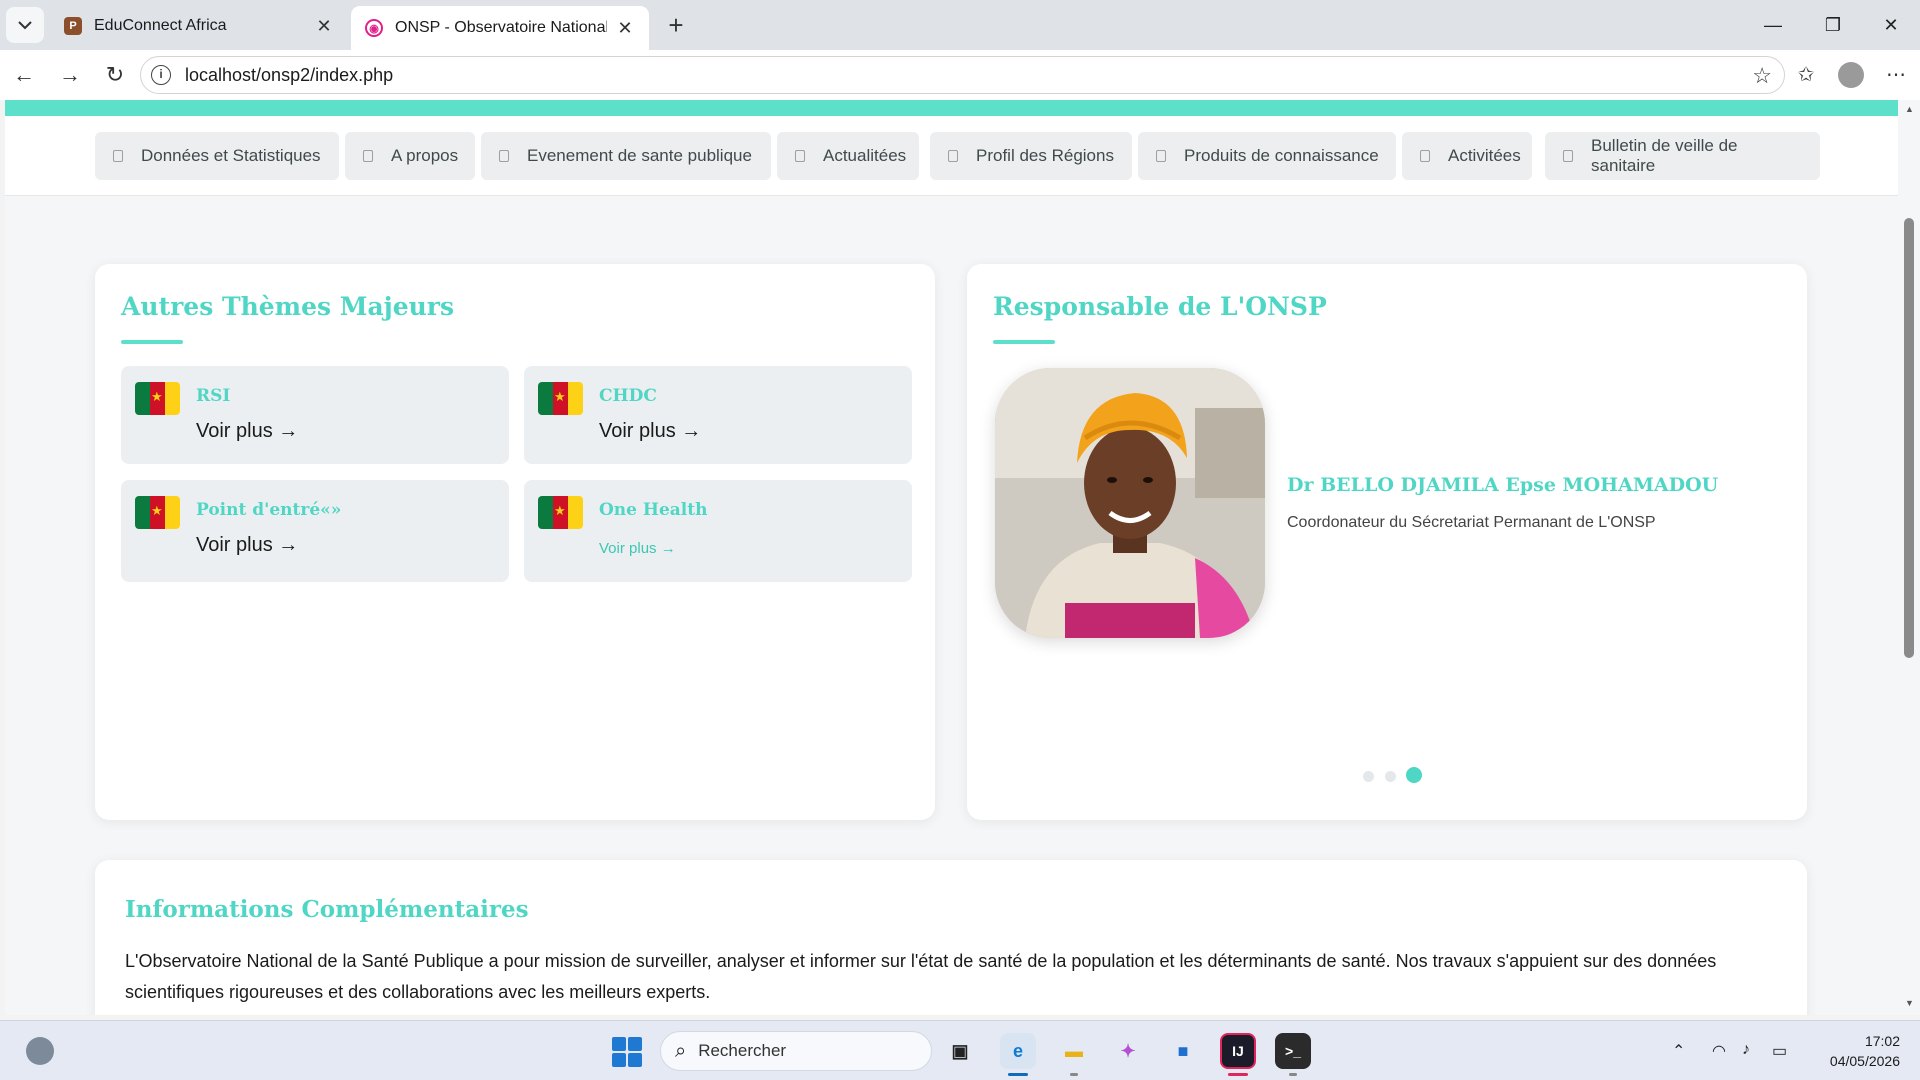 This screenshot has height=1080, width=1920. I want to click on restore-button: ❐, so click(1833, 25).